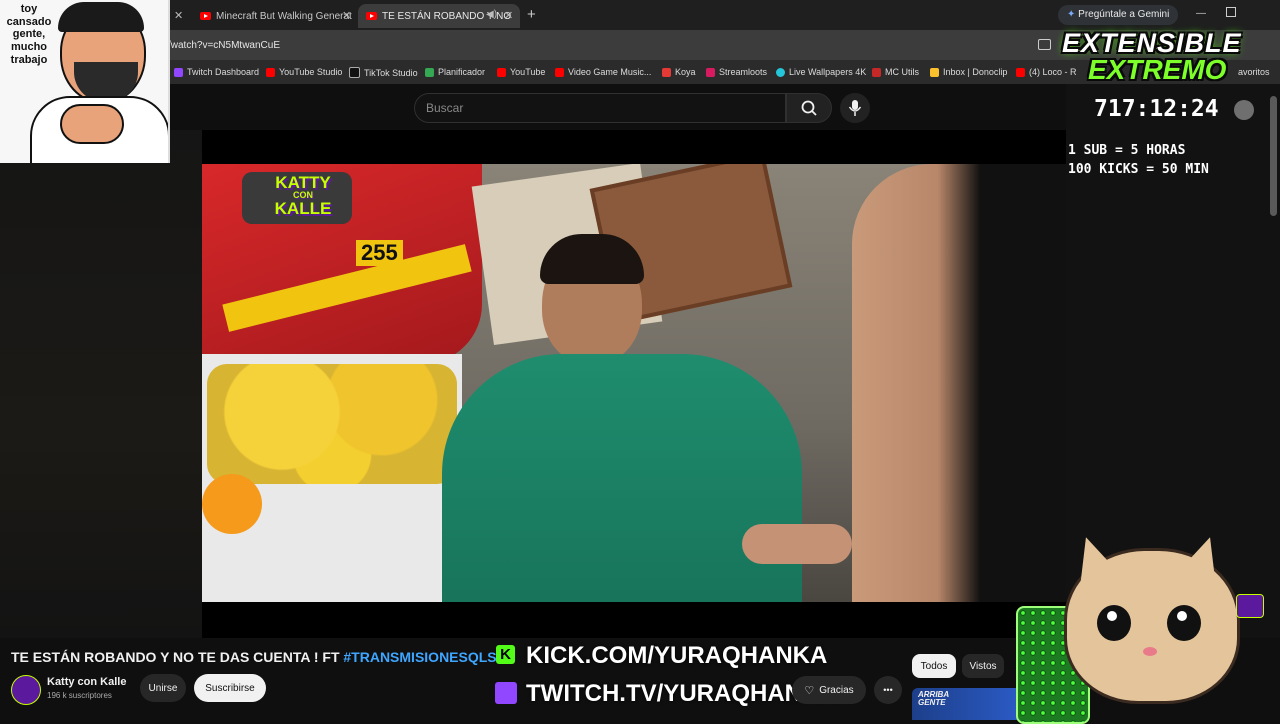 The image size is (1280, 724). I want to click on stream-background-left, so click(101, 384).